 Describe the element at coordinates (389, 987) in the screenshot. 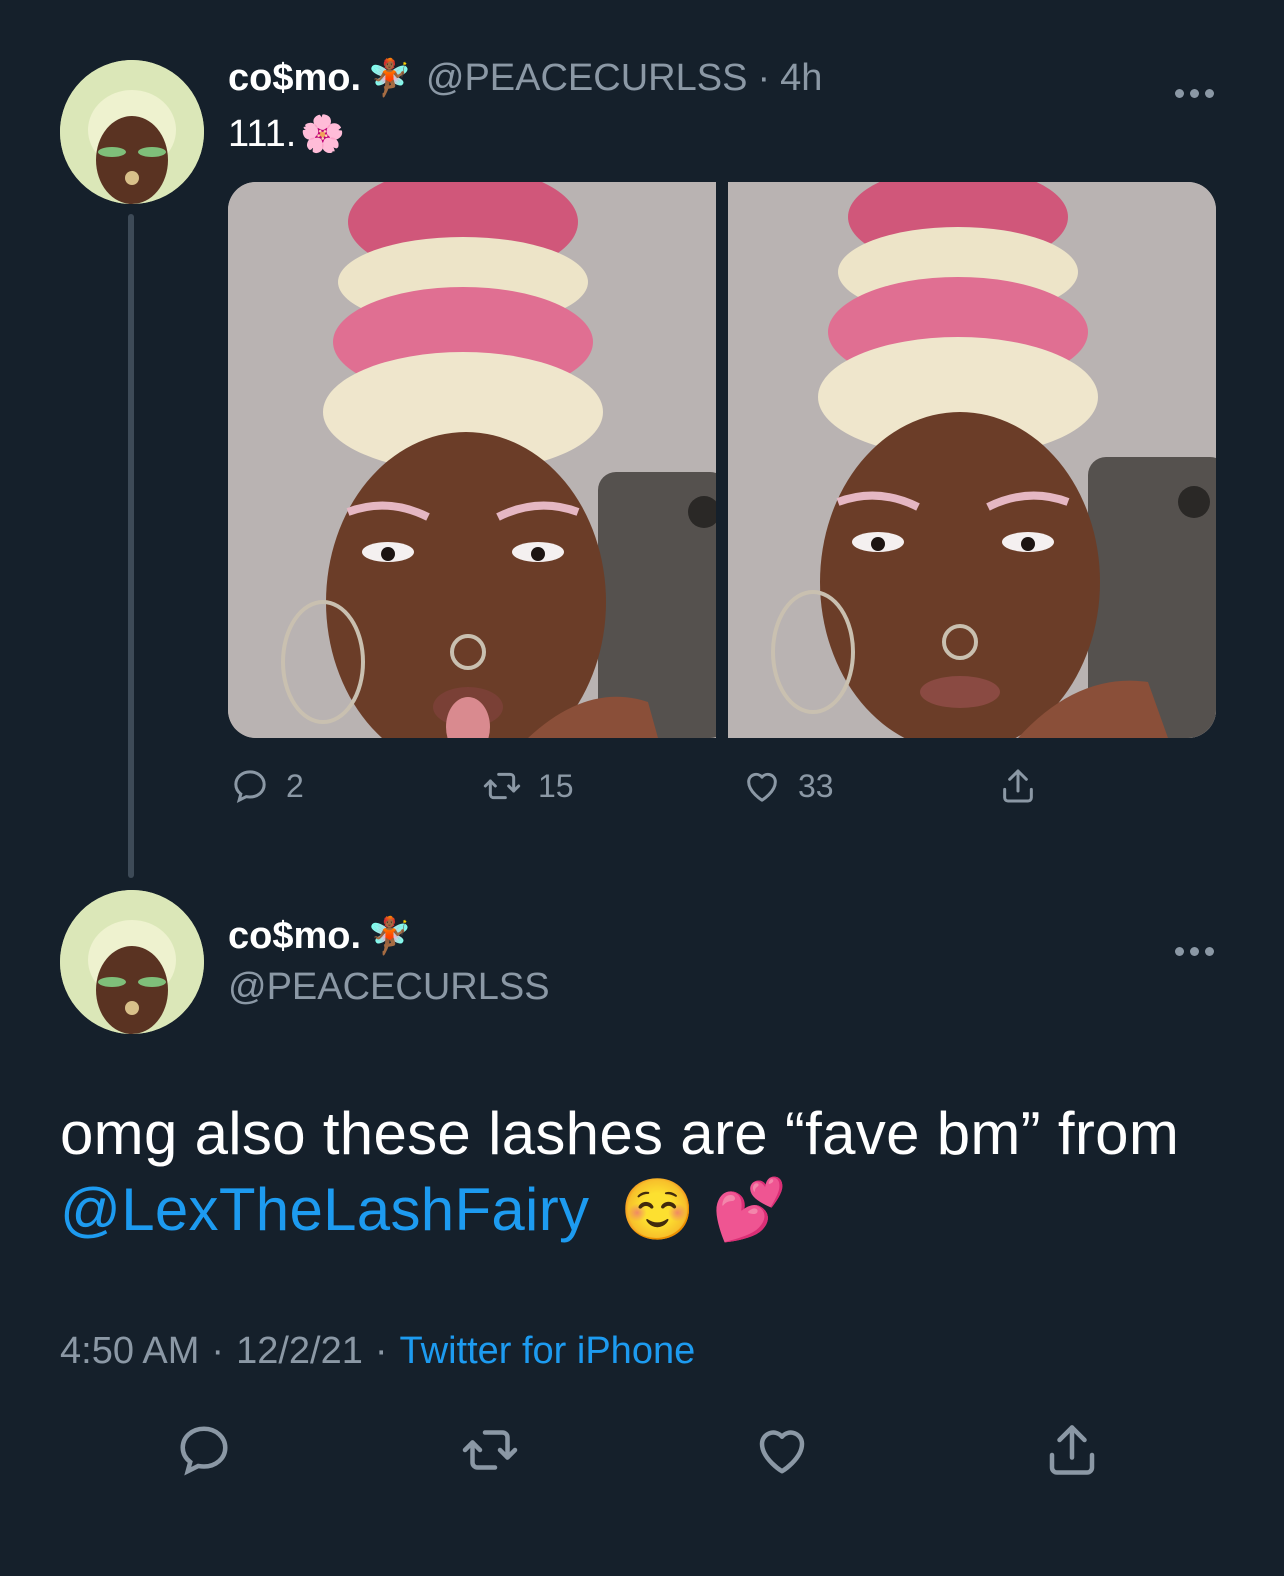

I see `reply-handle: @PEACECURLSS` at that location.